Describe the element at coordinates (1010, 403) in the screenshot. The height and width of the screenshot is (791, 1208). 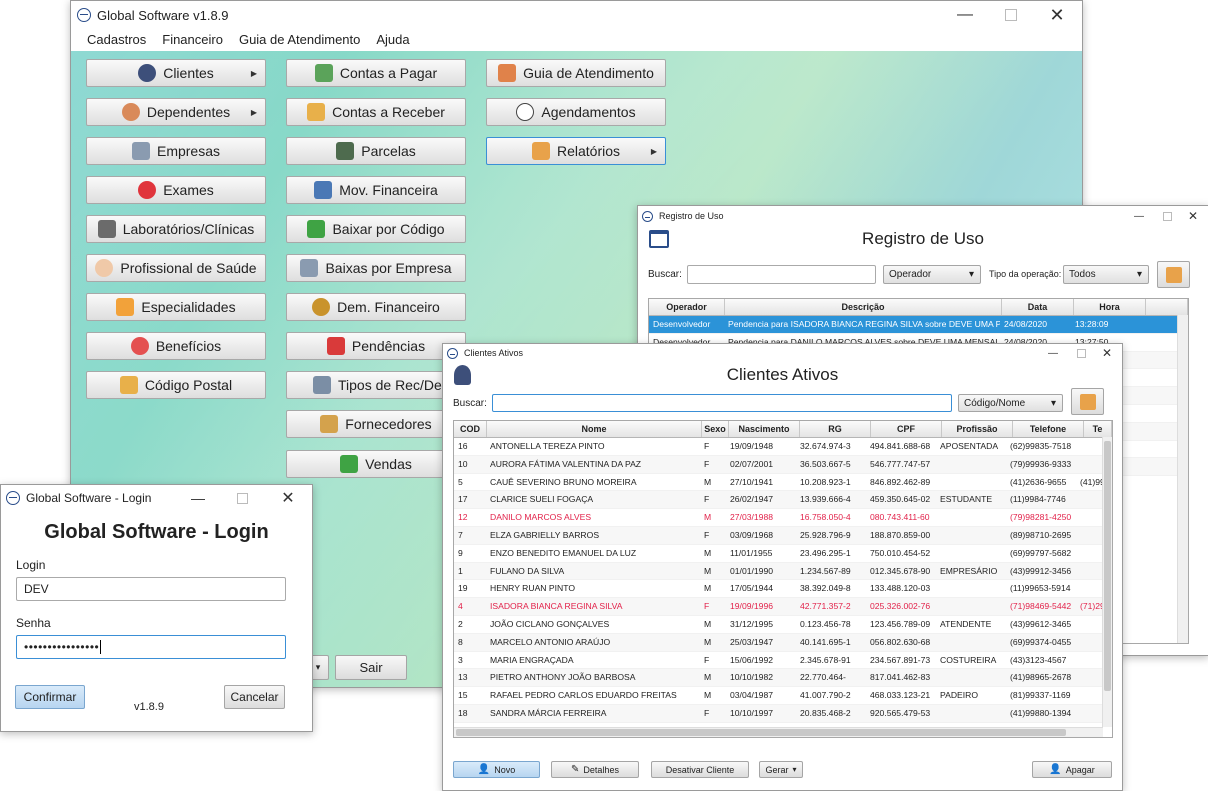
I see `codigo-nome-combo: Código/Nome` at that location.